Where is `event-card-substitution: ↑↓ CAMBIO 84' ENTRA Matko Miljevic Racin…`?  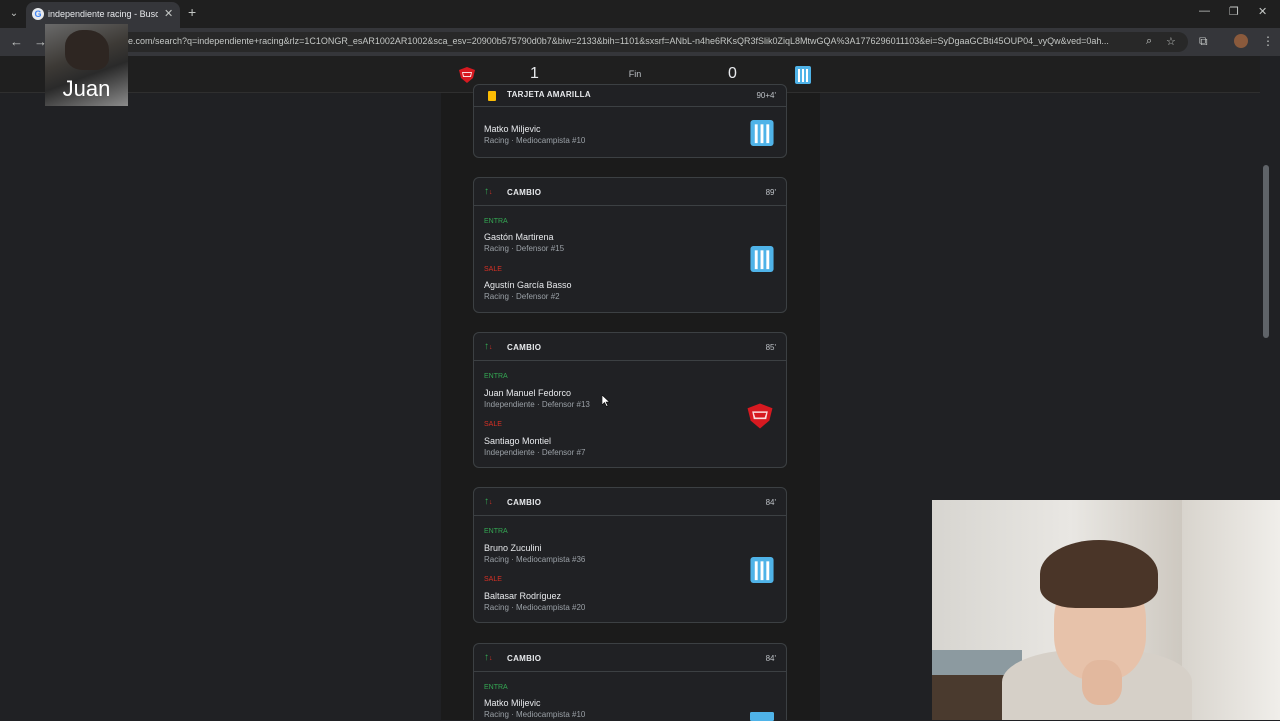
event-card-substitution: ↑↓ CAMBIO 84' ENTRA Matko Miljevic Racin… is located at coordinates (630, 682).